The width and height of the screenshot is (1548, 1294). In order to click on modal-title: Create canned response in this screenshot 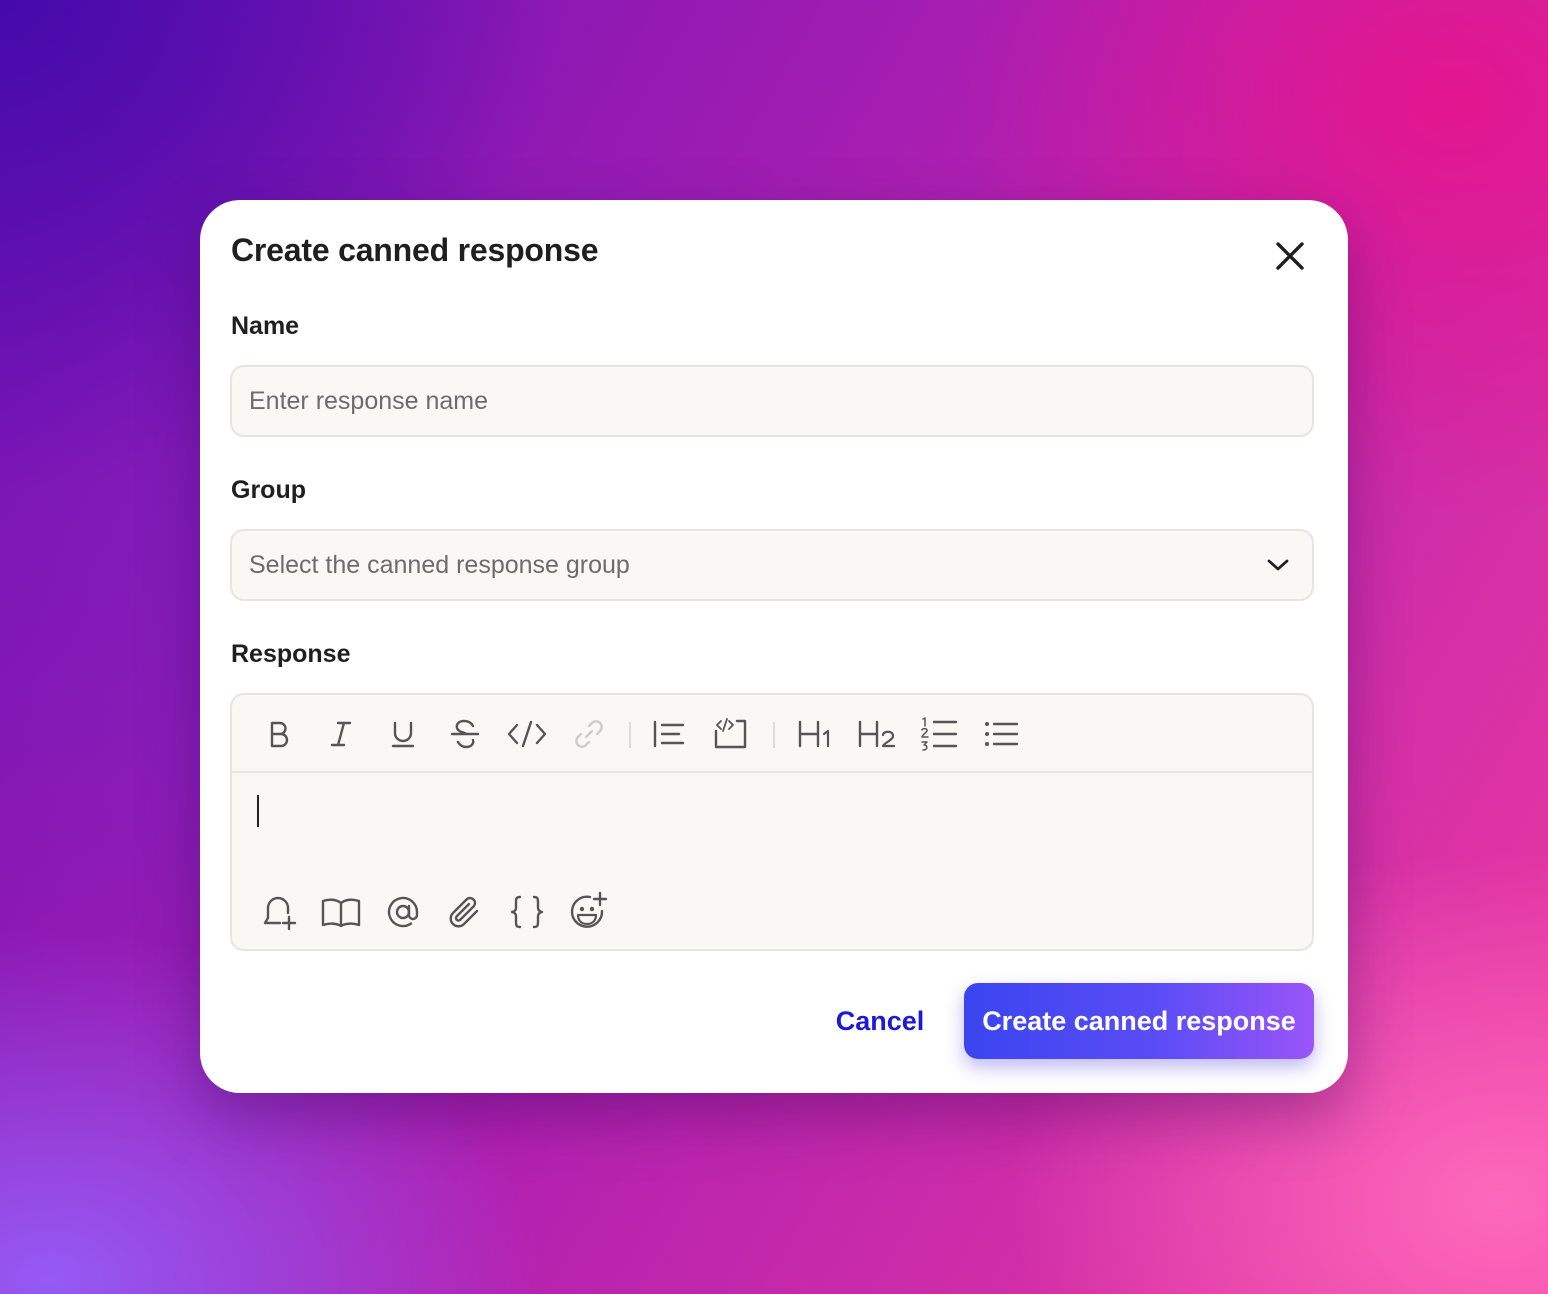, I will do `click(415, 250)`.